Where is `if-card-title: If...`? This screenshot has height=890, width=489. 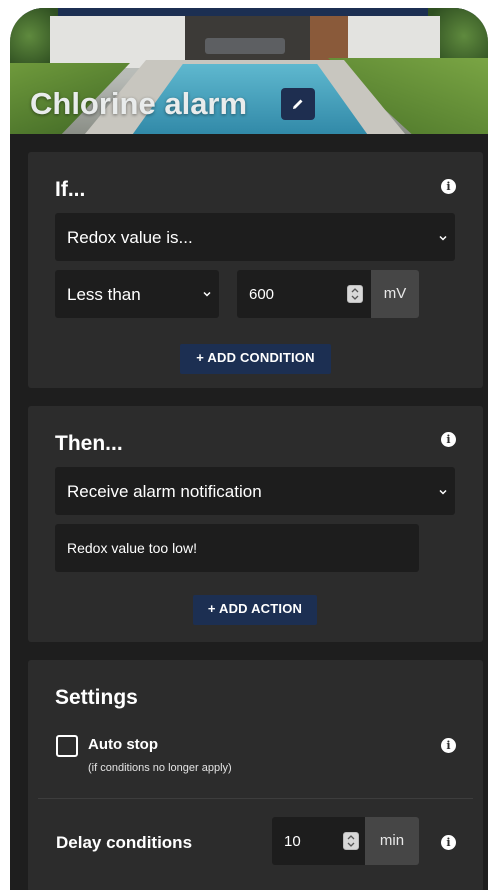 if-card-title: If... is located at coordinates (70, 189).